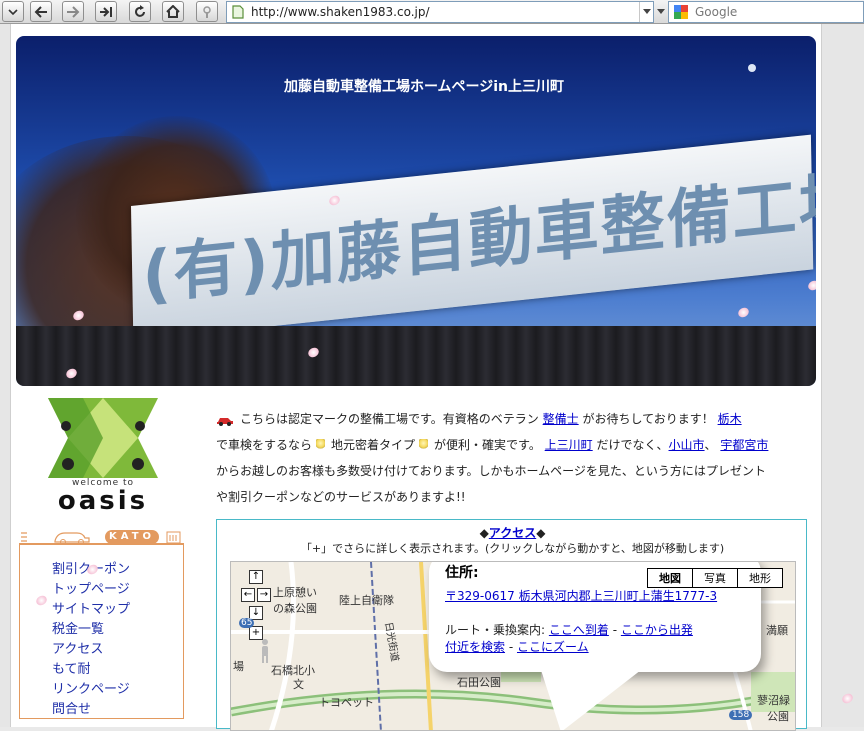  Describe the element at coordinates (462, 573) in the screenshot. I see `address-heading: 住所:` at that location.